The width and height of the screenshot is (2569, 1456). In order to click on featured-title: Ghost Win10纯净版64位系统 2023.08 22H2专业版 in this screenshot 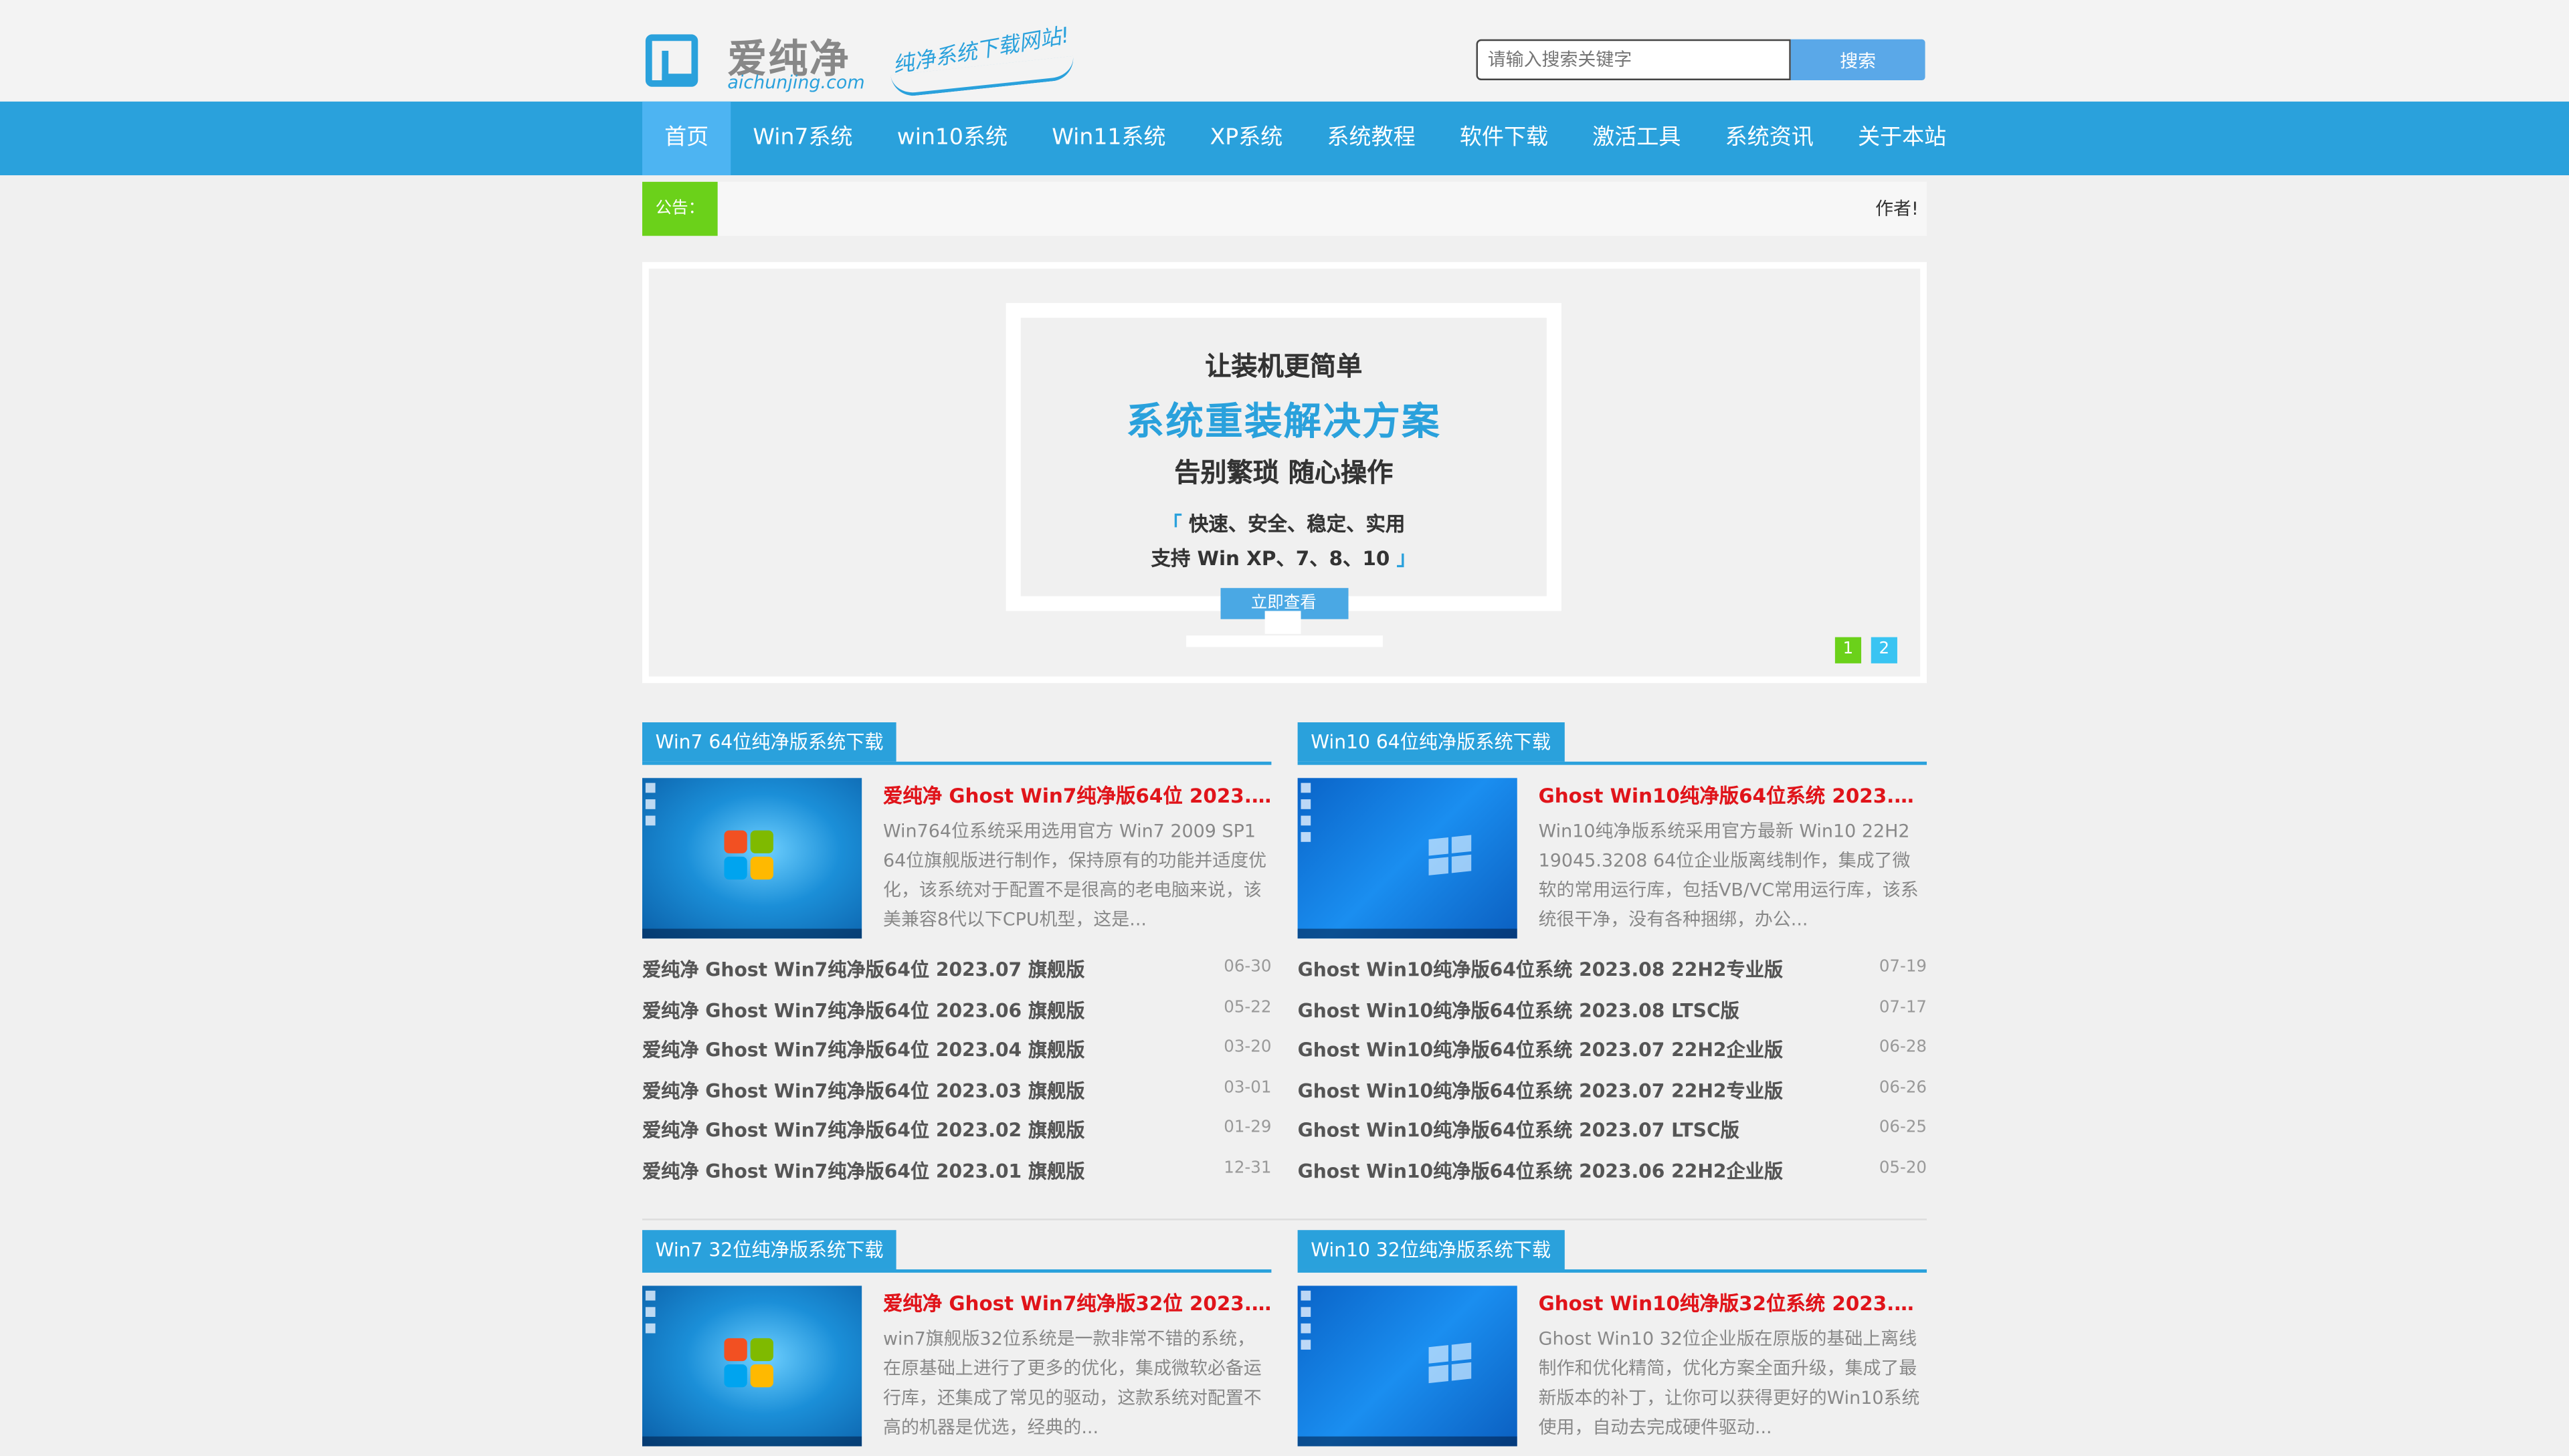, I will do `click(1733, 795)`.